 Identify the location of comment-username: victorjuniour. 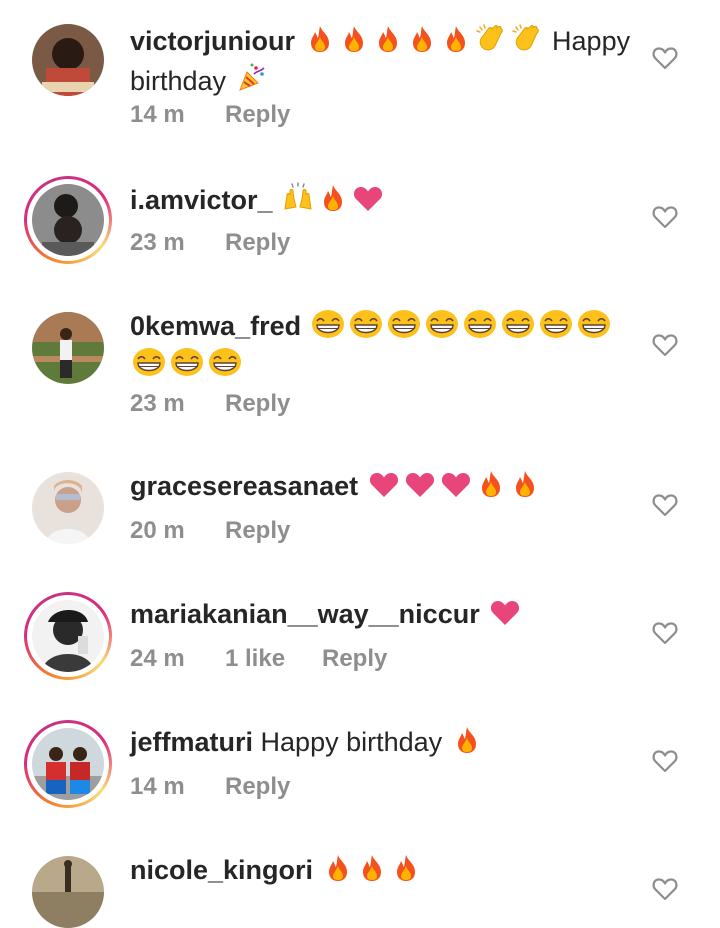
(212, 41).